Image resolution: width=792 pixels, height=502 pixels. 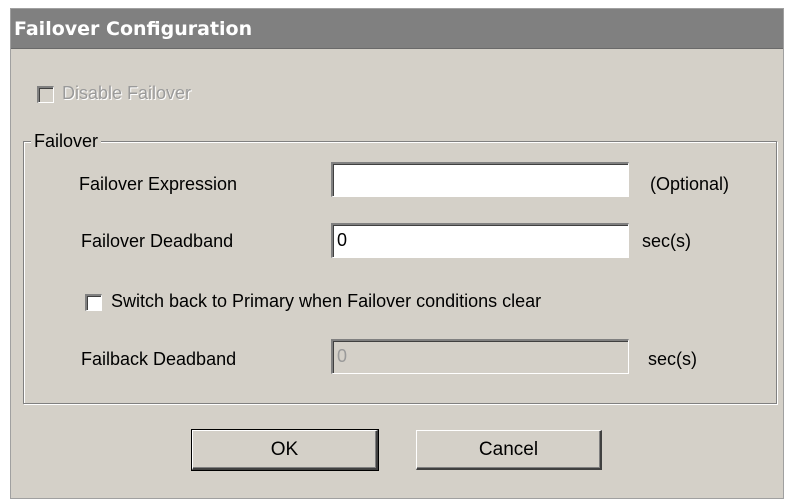 What do you see at coordinates (690, 184) in the screenshot?
I see `optional-hint: (Optional)` at bounding box center [690, 184].